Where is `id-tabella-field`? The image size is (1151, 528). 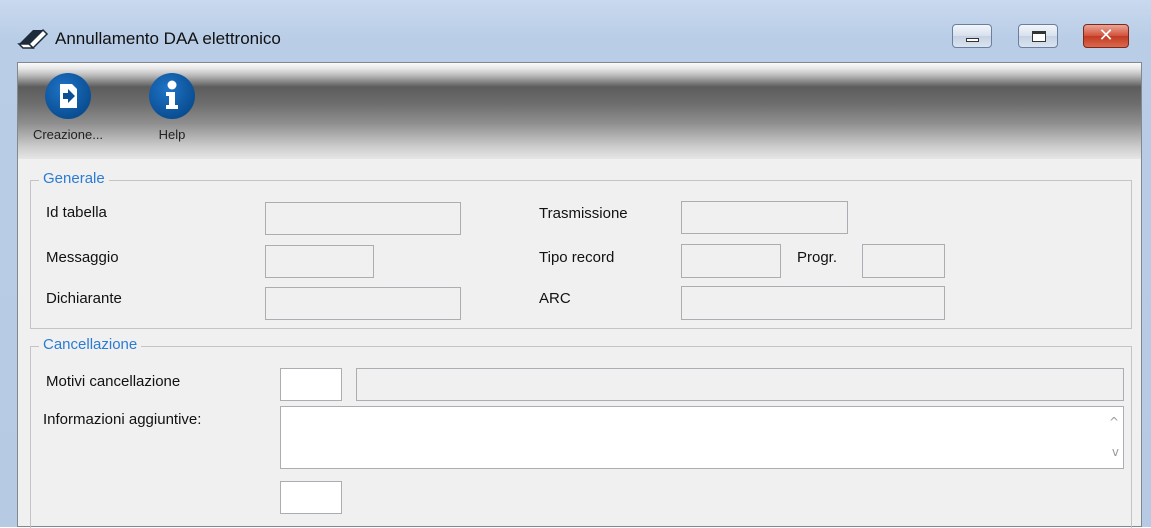
id-tabella-field is located at coordinates (363, 218).